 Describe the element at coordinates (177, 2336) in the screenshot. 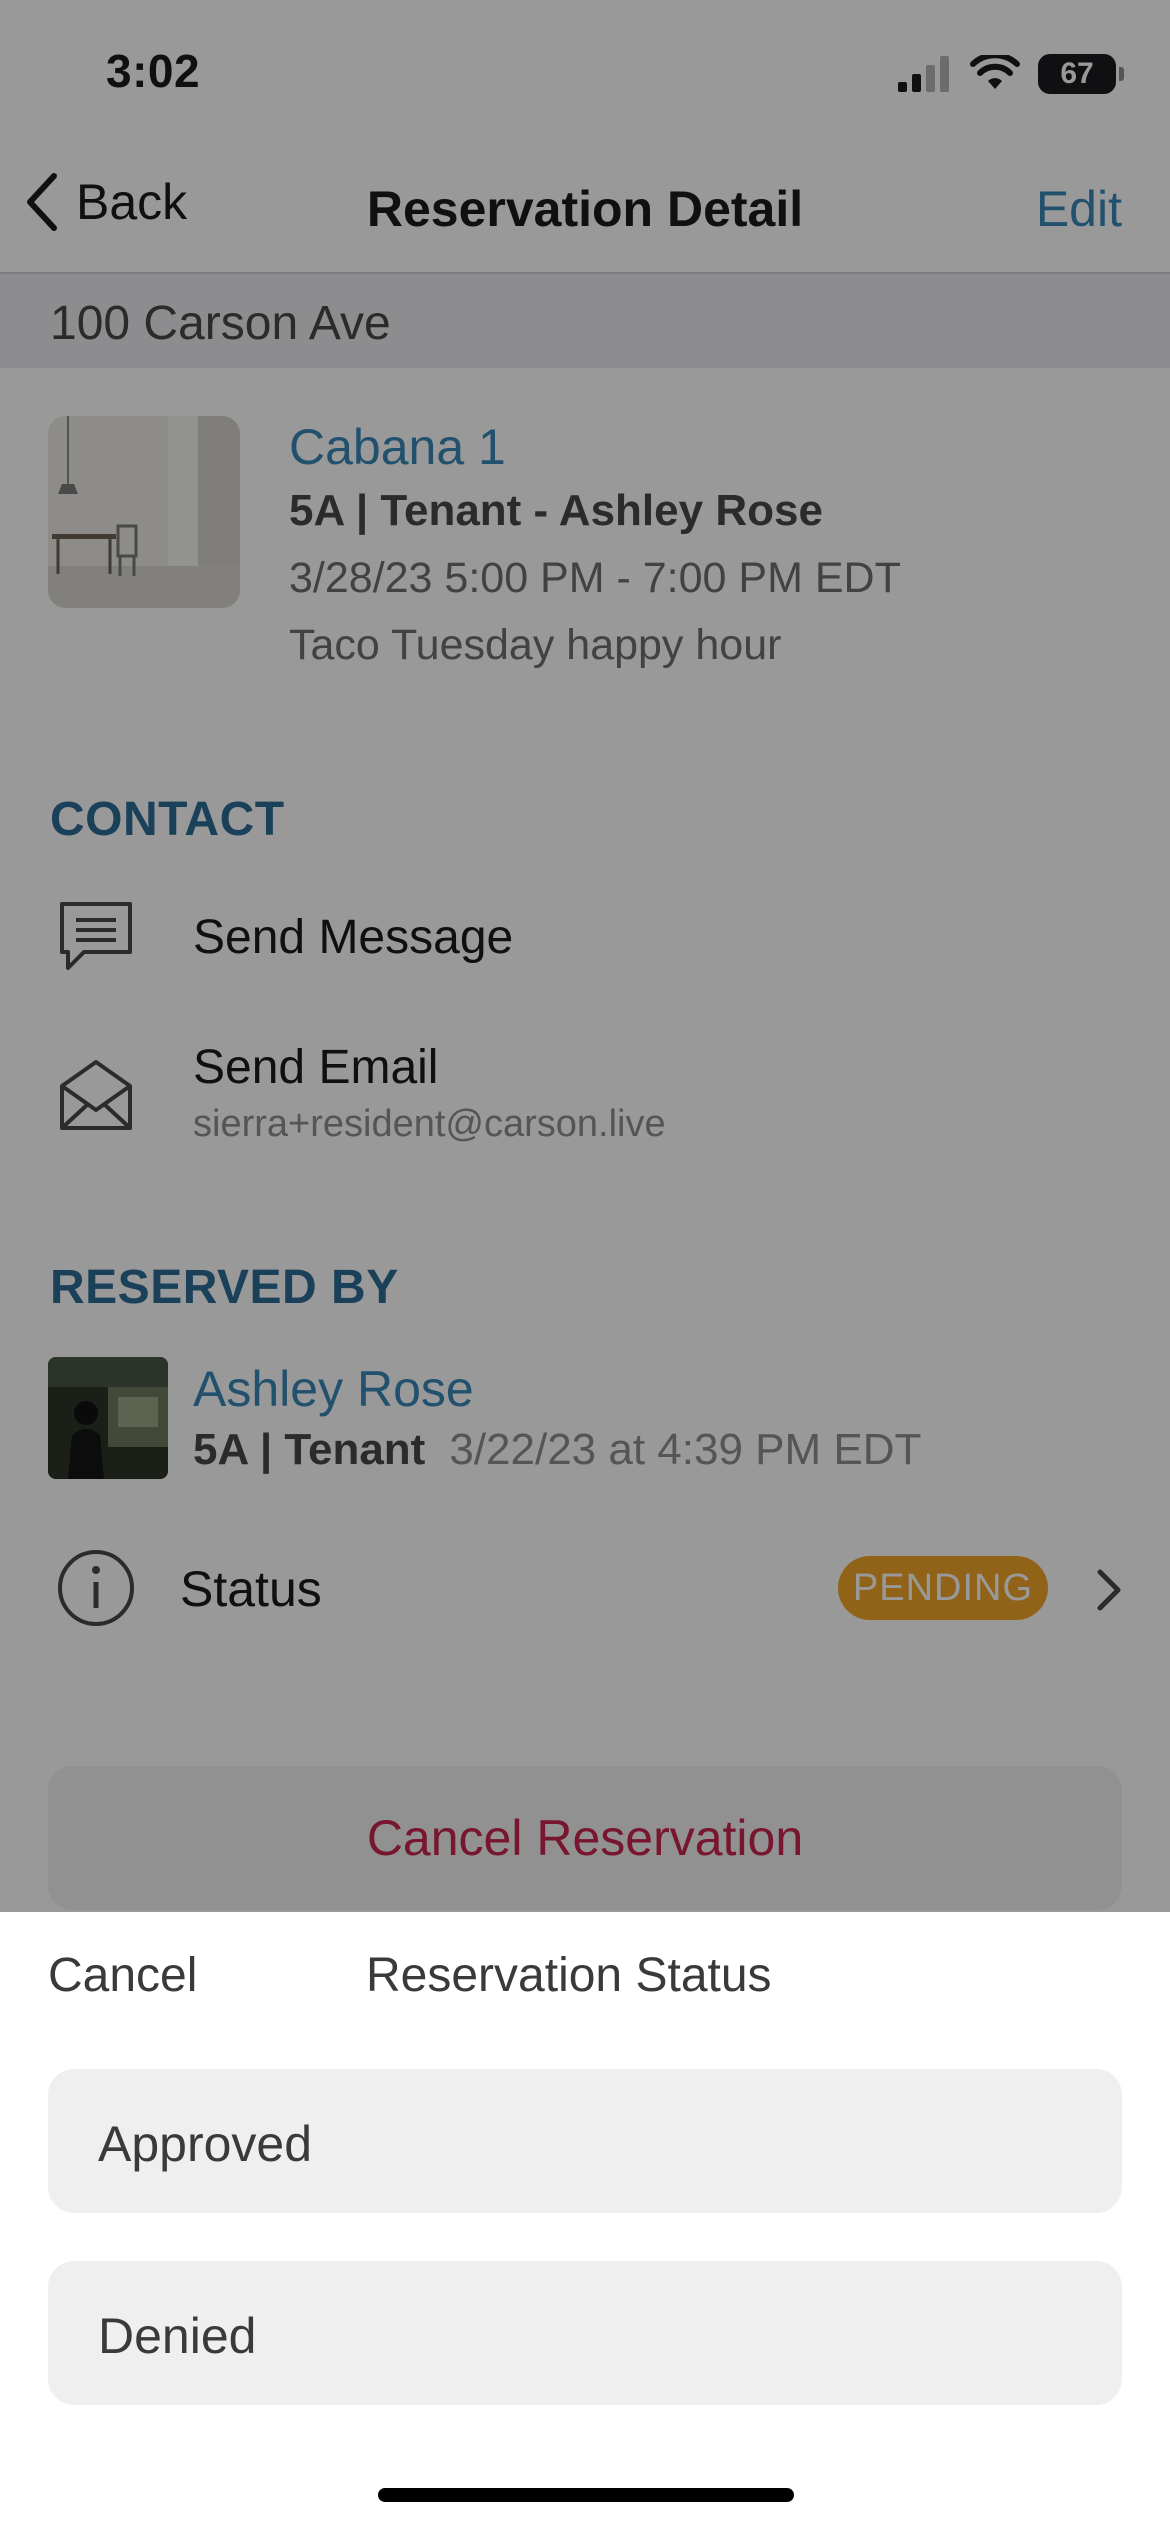

I see `status-option-label: Denied` at that location.